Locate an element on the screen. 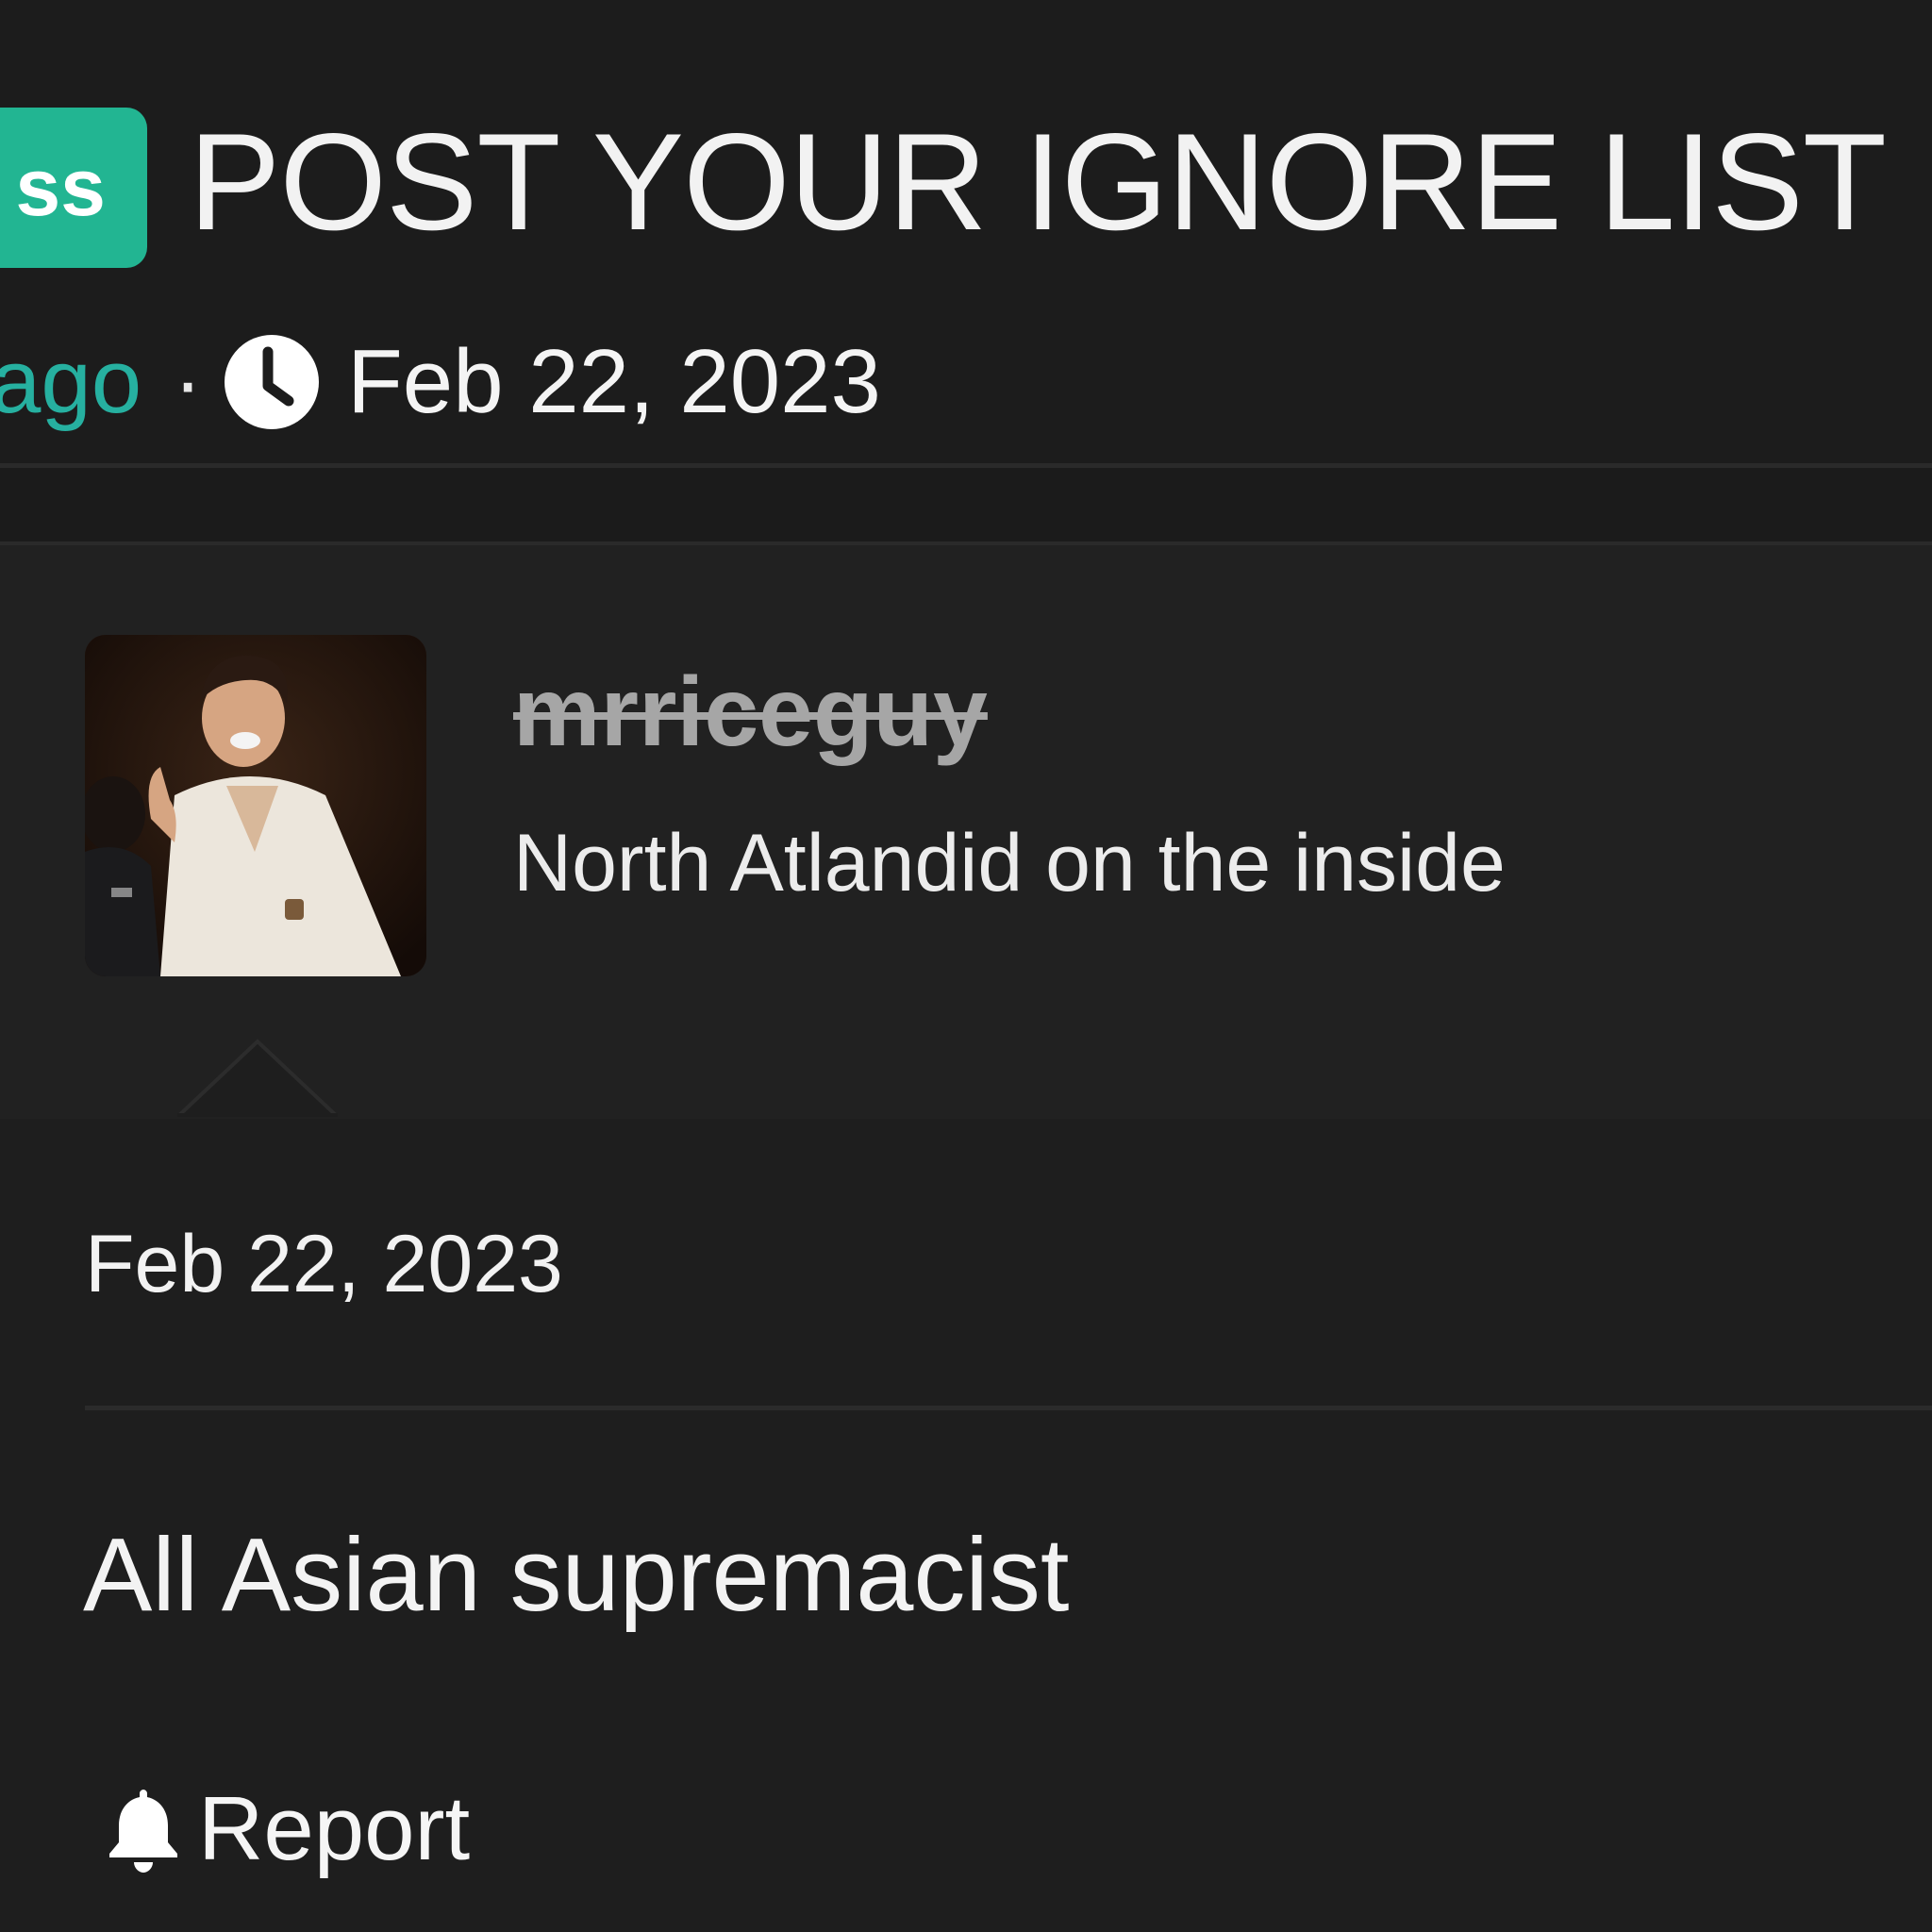  thread-author-link: ago is located at coordinates (71, 382).